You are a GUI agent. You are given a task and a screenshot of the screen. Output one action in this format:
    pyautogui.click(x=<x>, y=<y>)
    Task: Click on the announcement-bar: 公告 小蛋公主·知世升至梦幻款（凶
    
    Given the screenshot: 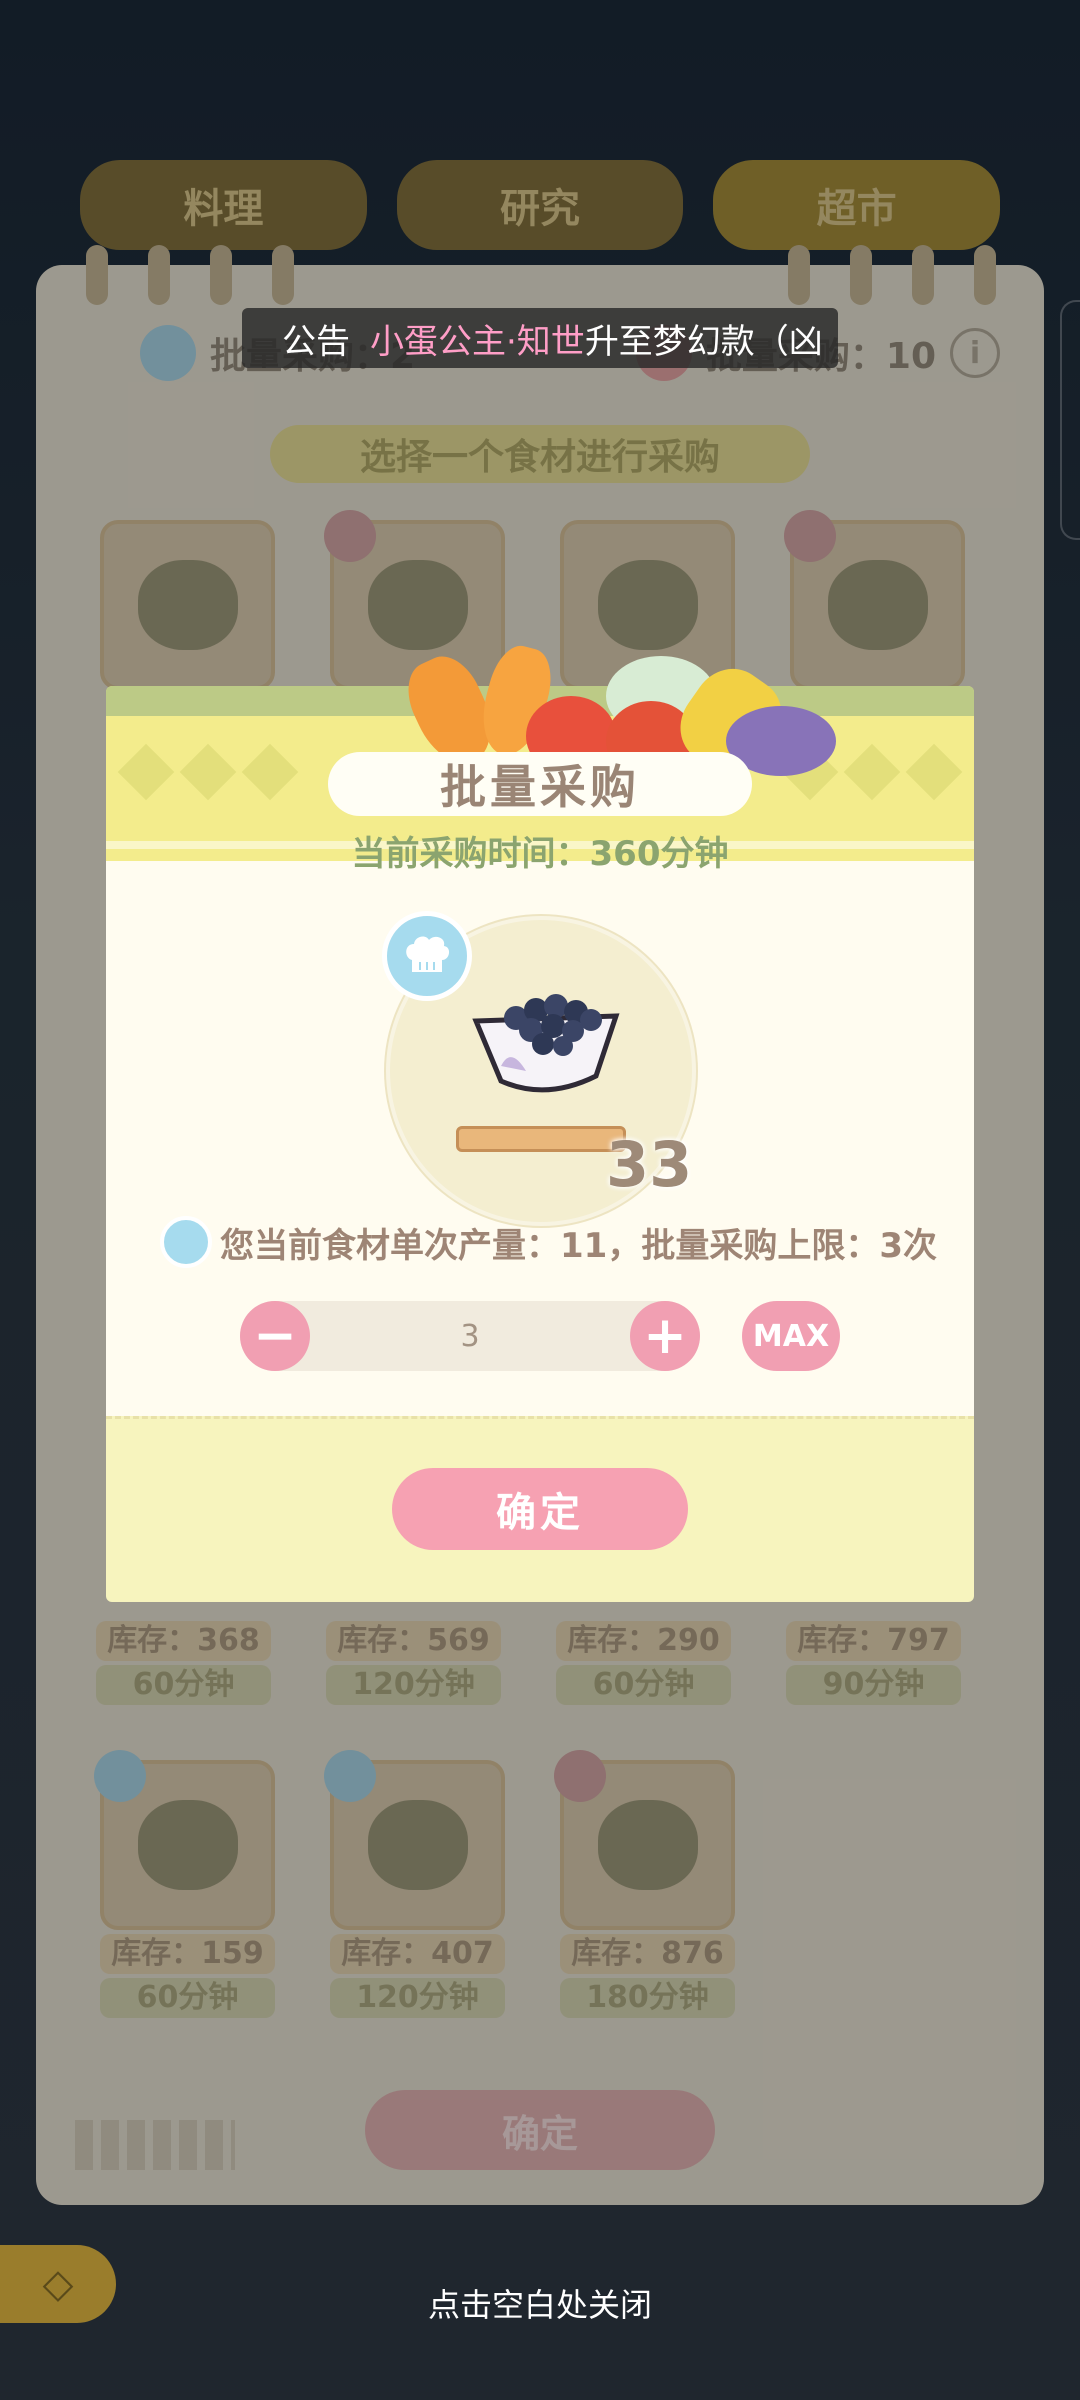 What is the action you would take?
    pyautogui.click(x=540, y=338)
    